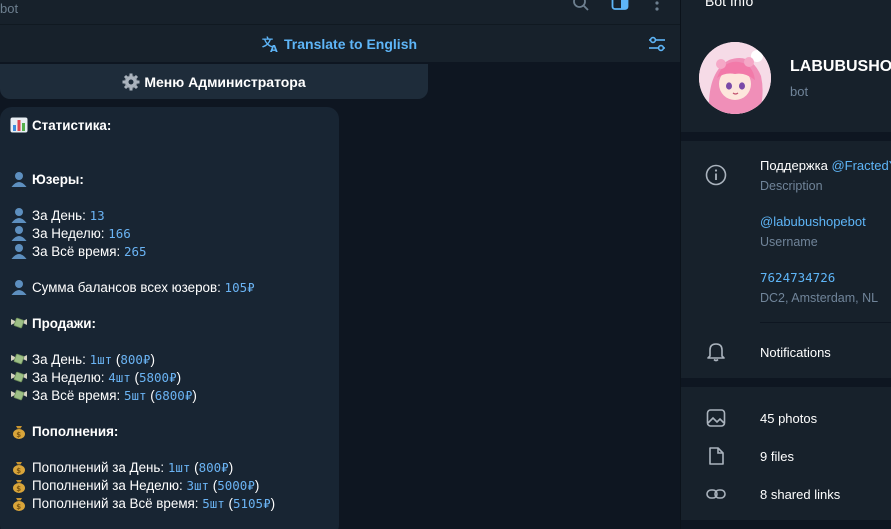 The image size is (891, 529). What do you see at coordinates (716, 351) in the screenshot?
I see `bell-icon` at bounding box center [716, 351].